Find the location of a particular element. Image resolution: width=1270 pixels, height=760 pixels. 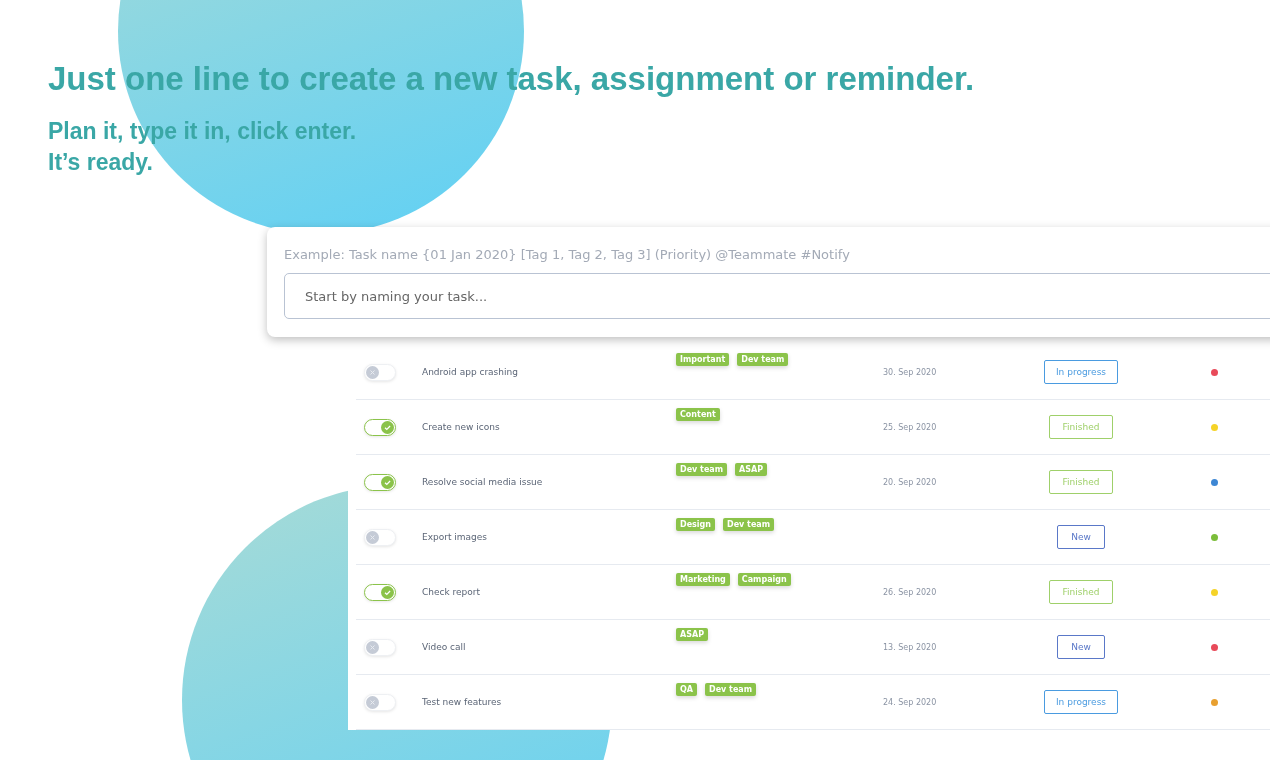

tag: Marketing is located at coordinates (703, 579).